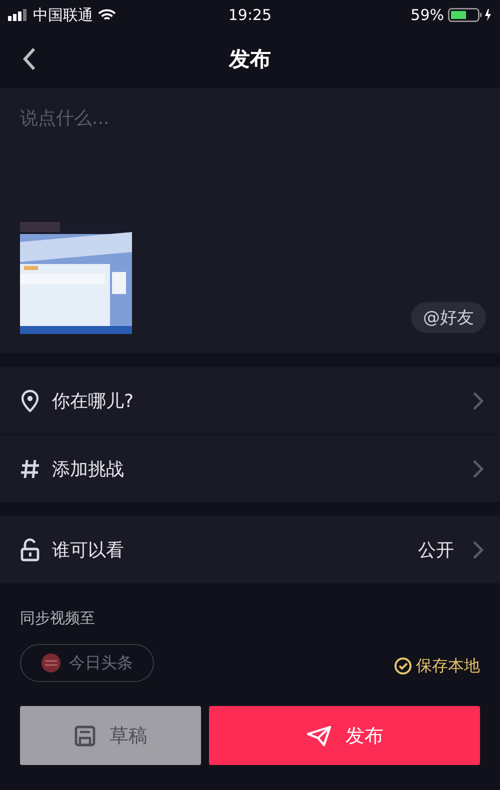 The image size is (500, 790). I want to click on option-label: 添加挑战, so click(88, 469).